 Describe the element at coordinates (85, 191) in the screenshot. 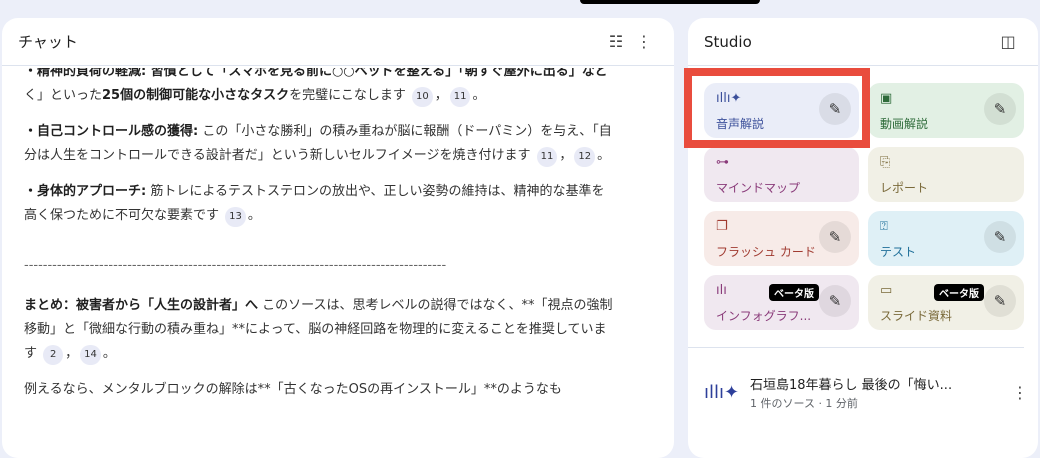

I see `bold-text: ・身体的アプローチ:` at that location.